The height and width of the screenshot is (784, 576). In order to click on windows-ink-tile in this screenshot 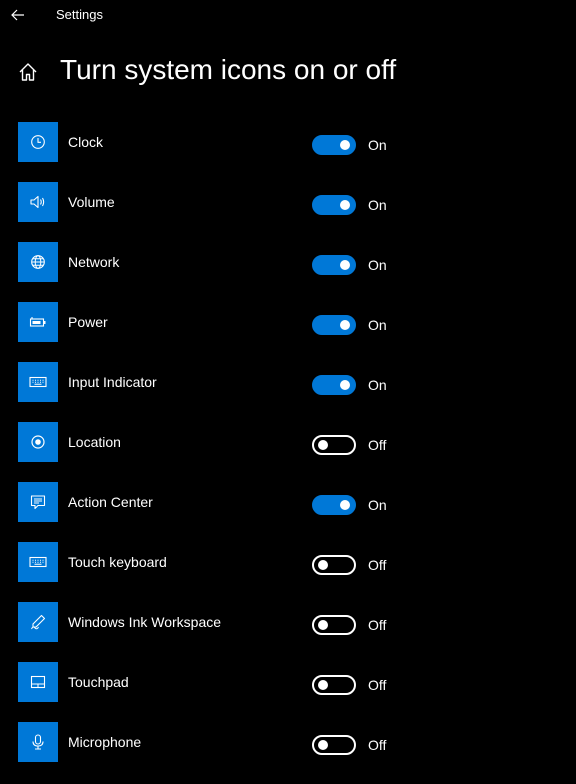, I will do `click(38, 622)`.